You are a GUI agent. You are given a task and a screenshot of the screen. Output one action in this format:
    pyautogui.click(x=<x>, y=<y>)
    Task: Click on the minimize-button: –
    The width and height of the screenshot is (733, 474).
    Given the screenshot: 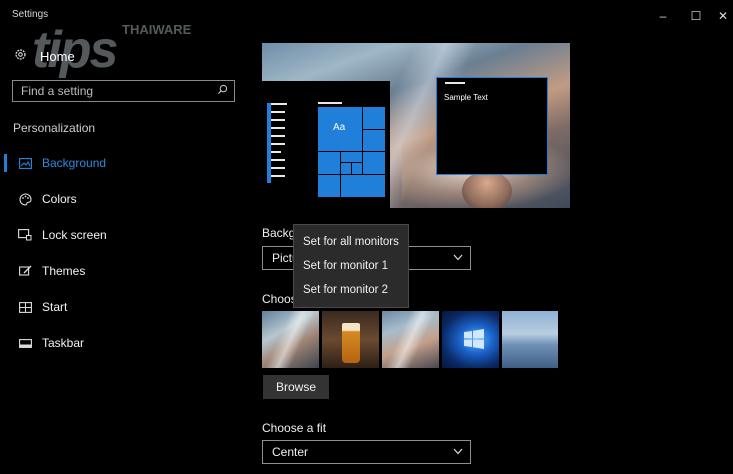 What is the action you would take?
    pyautogui.click(x=663, y=16)
    